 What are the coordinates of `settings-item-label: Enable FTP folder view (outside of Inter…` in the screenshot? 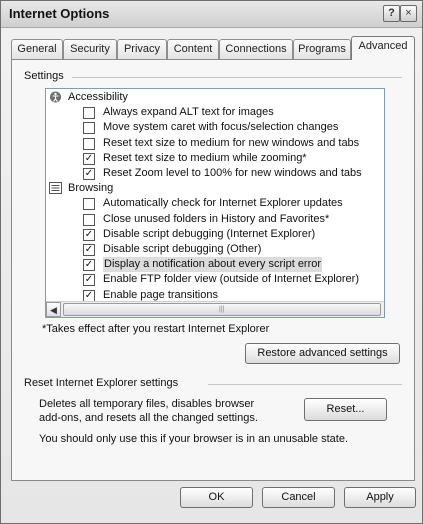 It's located at (231, 279).